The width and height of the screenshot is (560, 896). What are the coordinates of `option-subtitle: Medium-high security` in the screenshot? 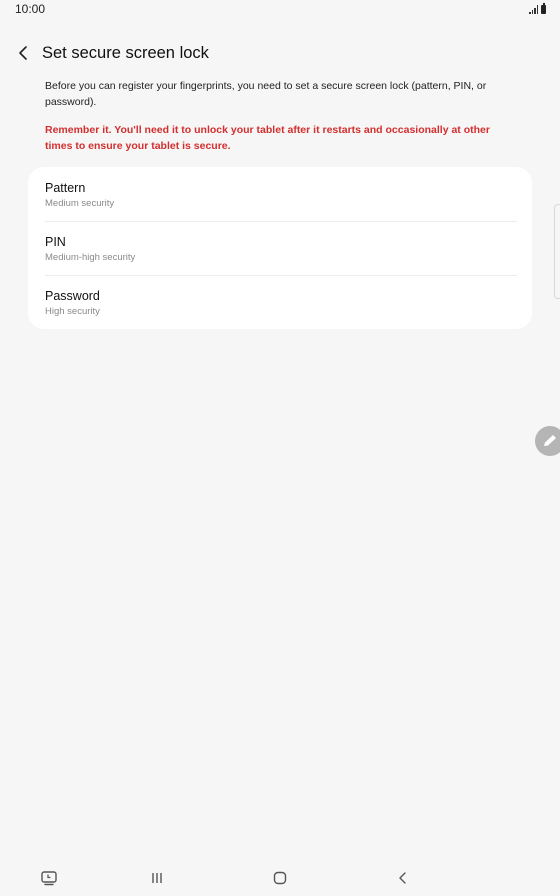 It's located at (90, 257).